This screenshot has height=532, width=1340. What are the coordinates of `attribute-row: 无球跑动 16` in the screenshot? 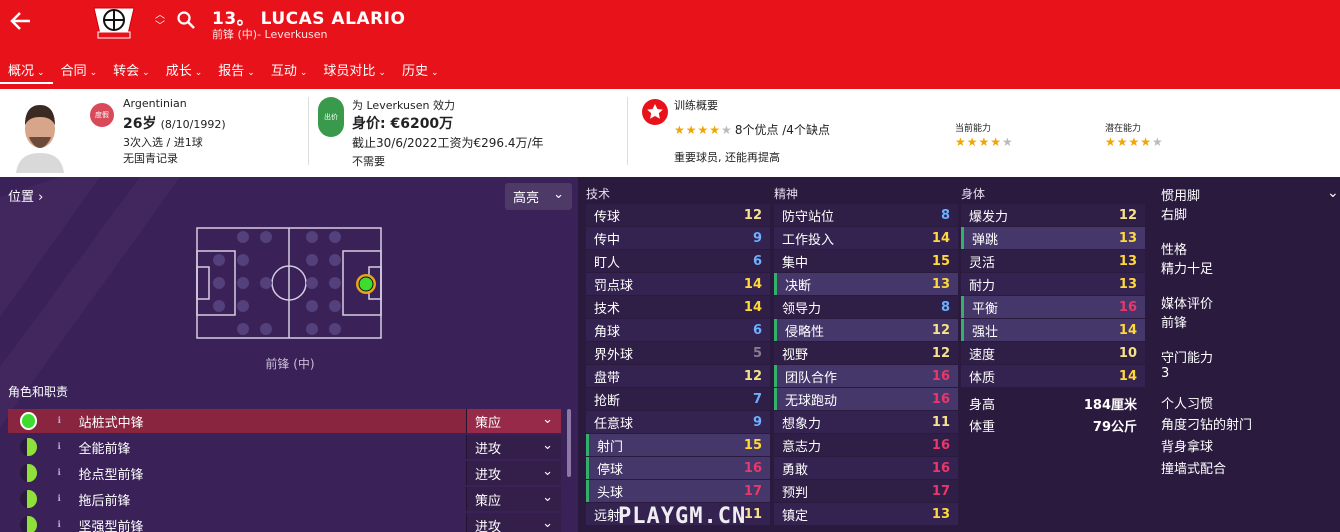 It's located at (866, 399).